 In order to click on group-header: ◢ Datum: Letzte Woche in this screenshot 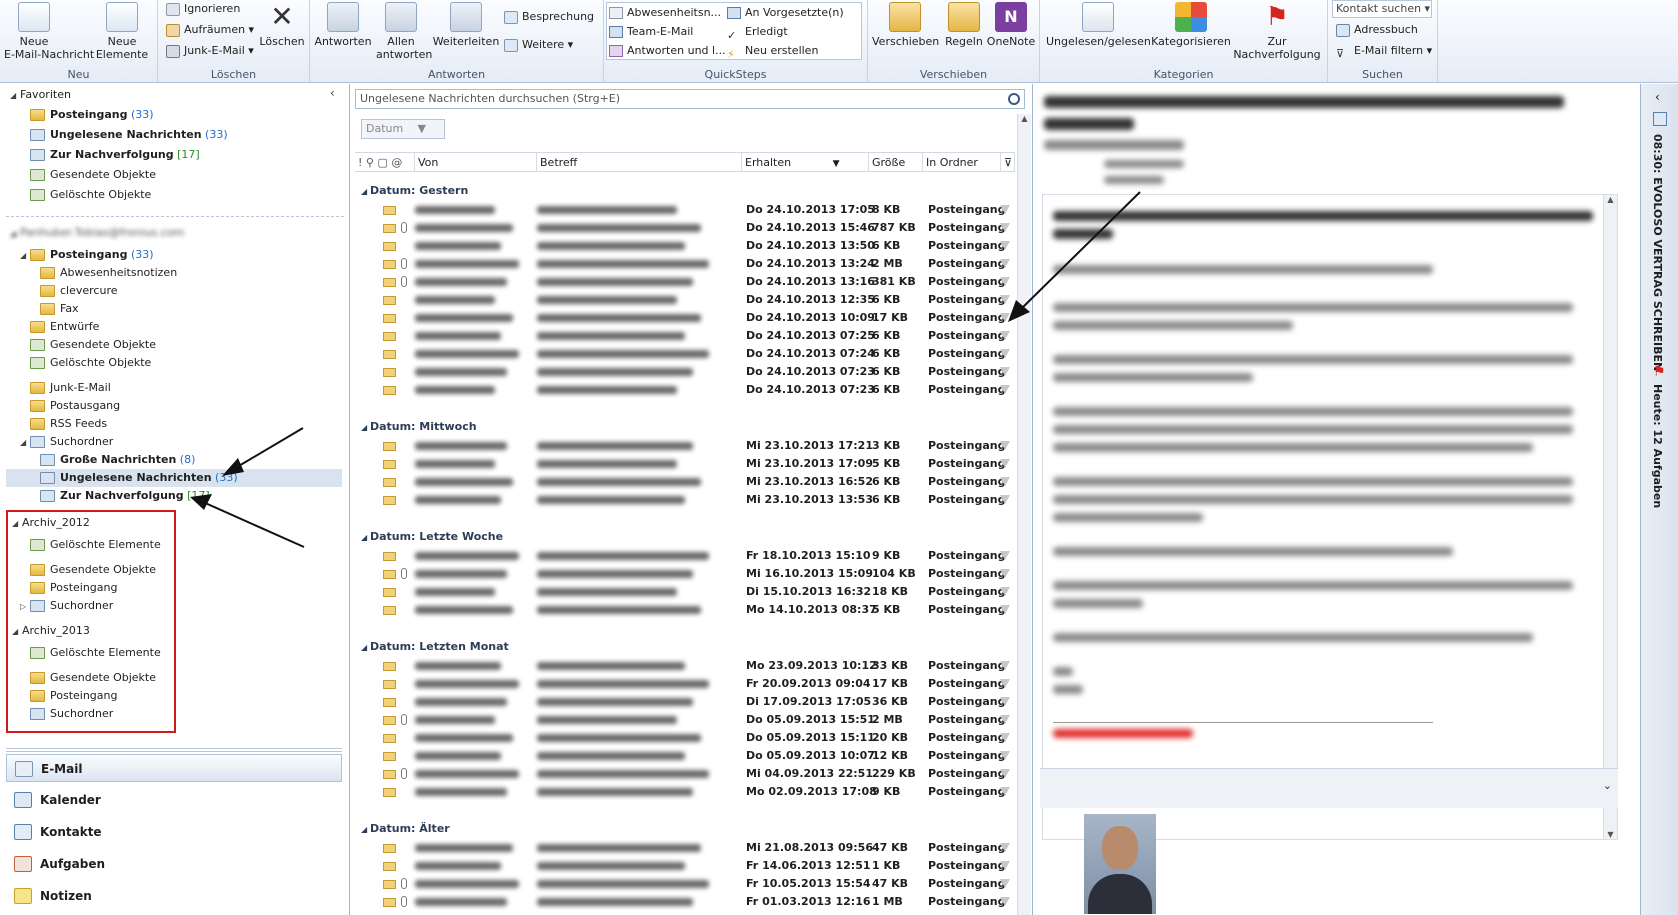, I will do `click(432, 537)`.